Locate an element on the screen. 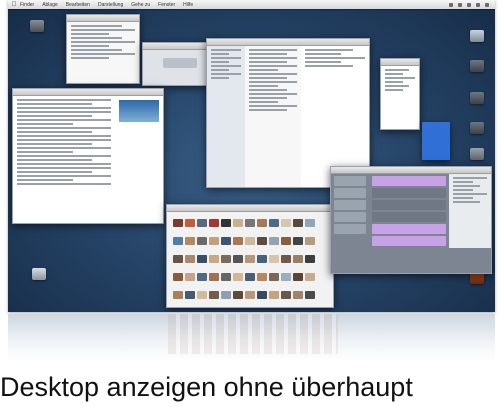  text-editor-window is located at coordinates (103, 49).